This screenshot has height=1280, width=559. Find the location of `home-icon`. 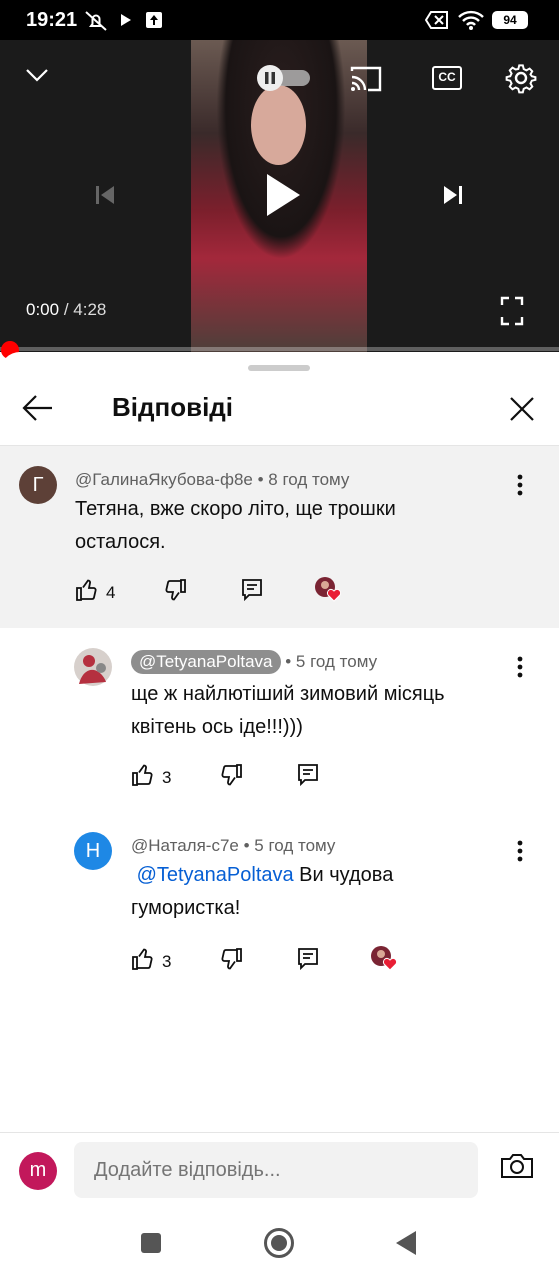

home-icon is located at coordinates (279, 1243).